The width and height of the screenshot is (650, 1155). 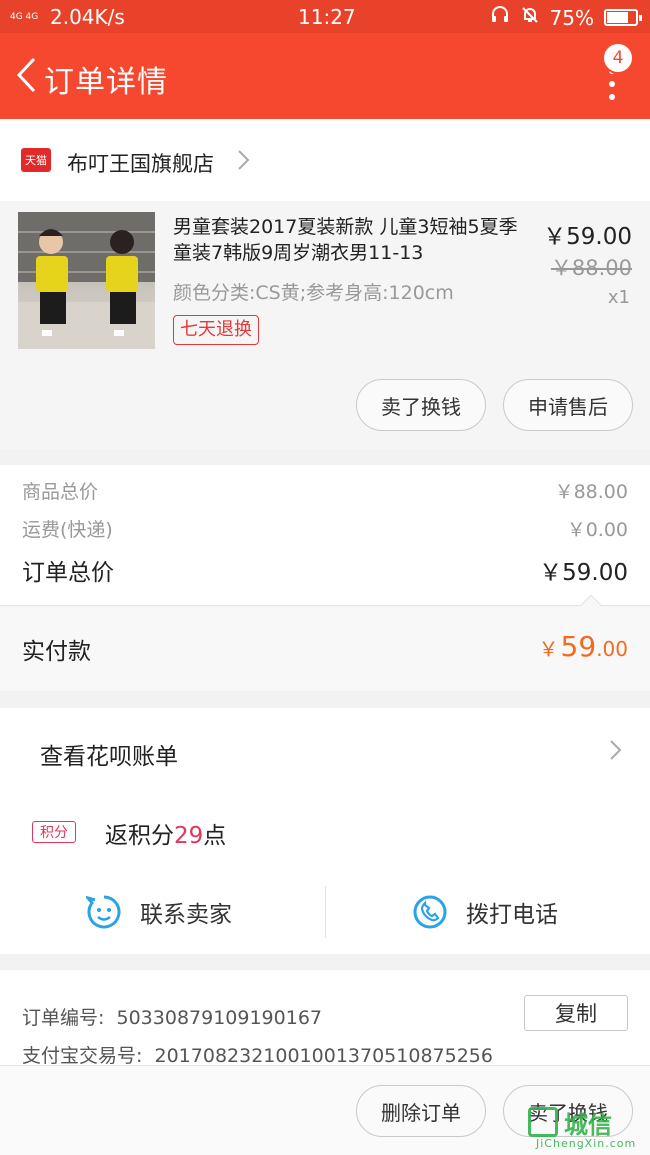 I want to click on page-title: 订单详情, so click(x=106, y=82).